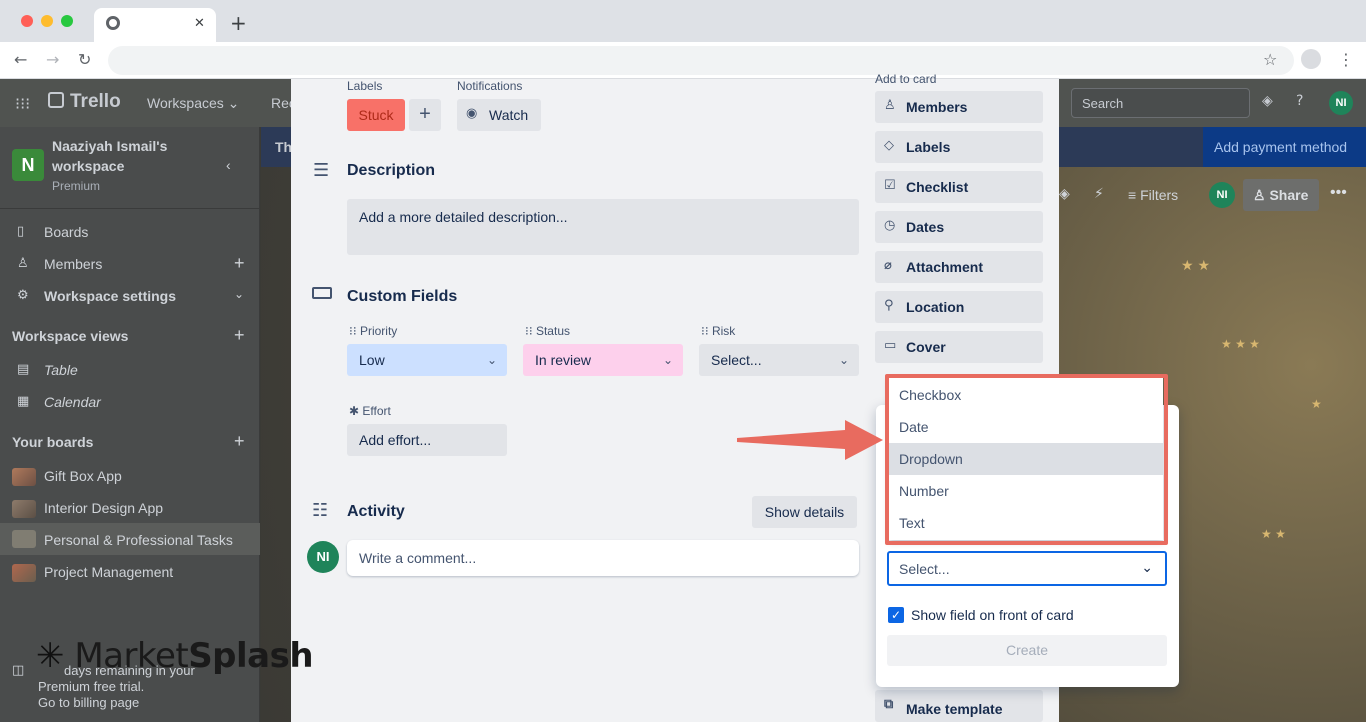 The image size is (1366, 722). Describe the element at coordinates (239, 263) in the screenshot. I see `add-member-icon: +` at that location.